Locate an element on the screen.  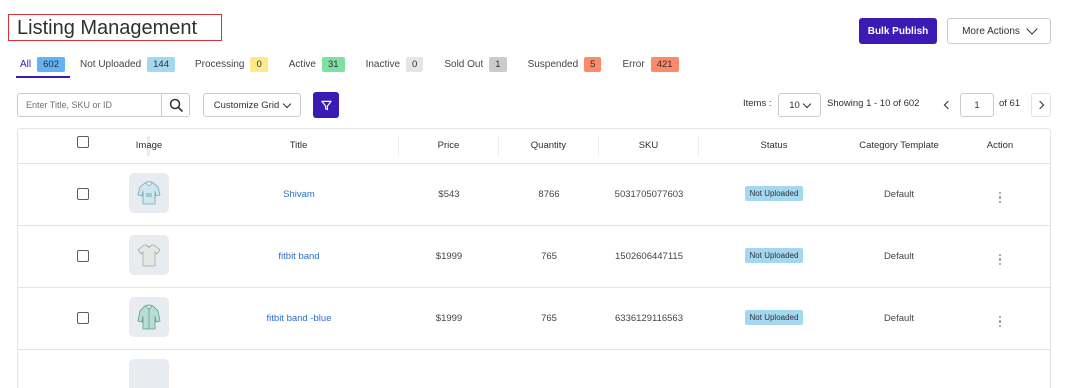
title-column-header: Title is located at coordinates (299, 146).